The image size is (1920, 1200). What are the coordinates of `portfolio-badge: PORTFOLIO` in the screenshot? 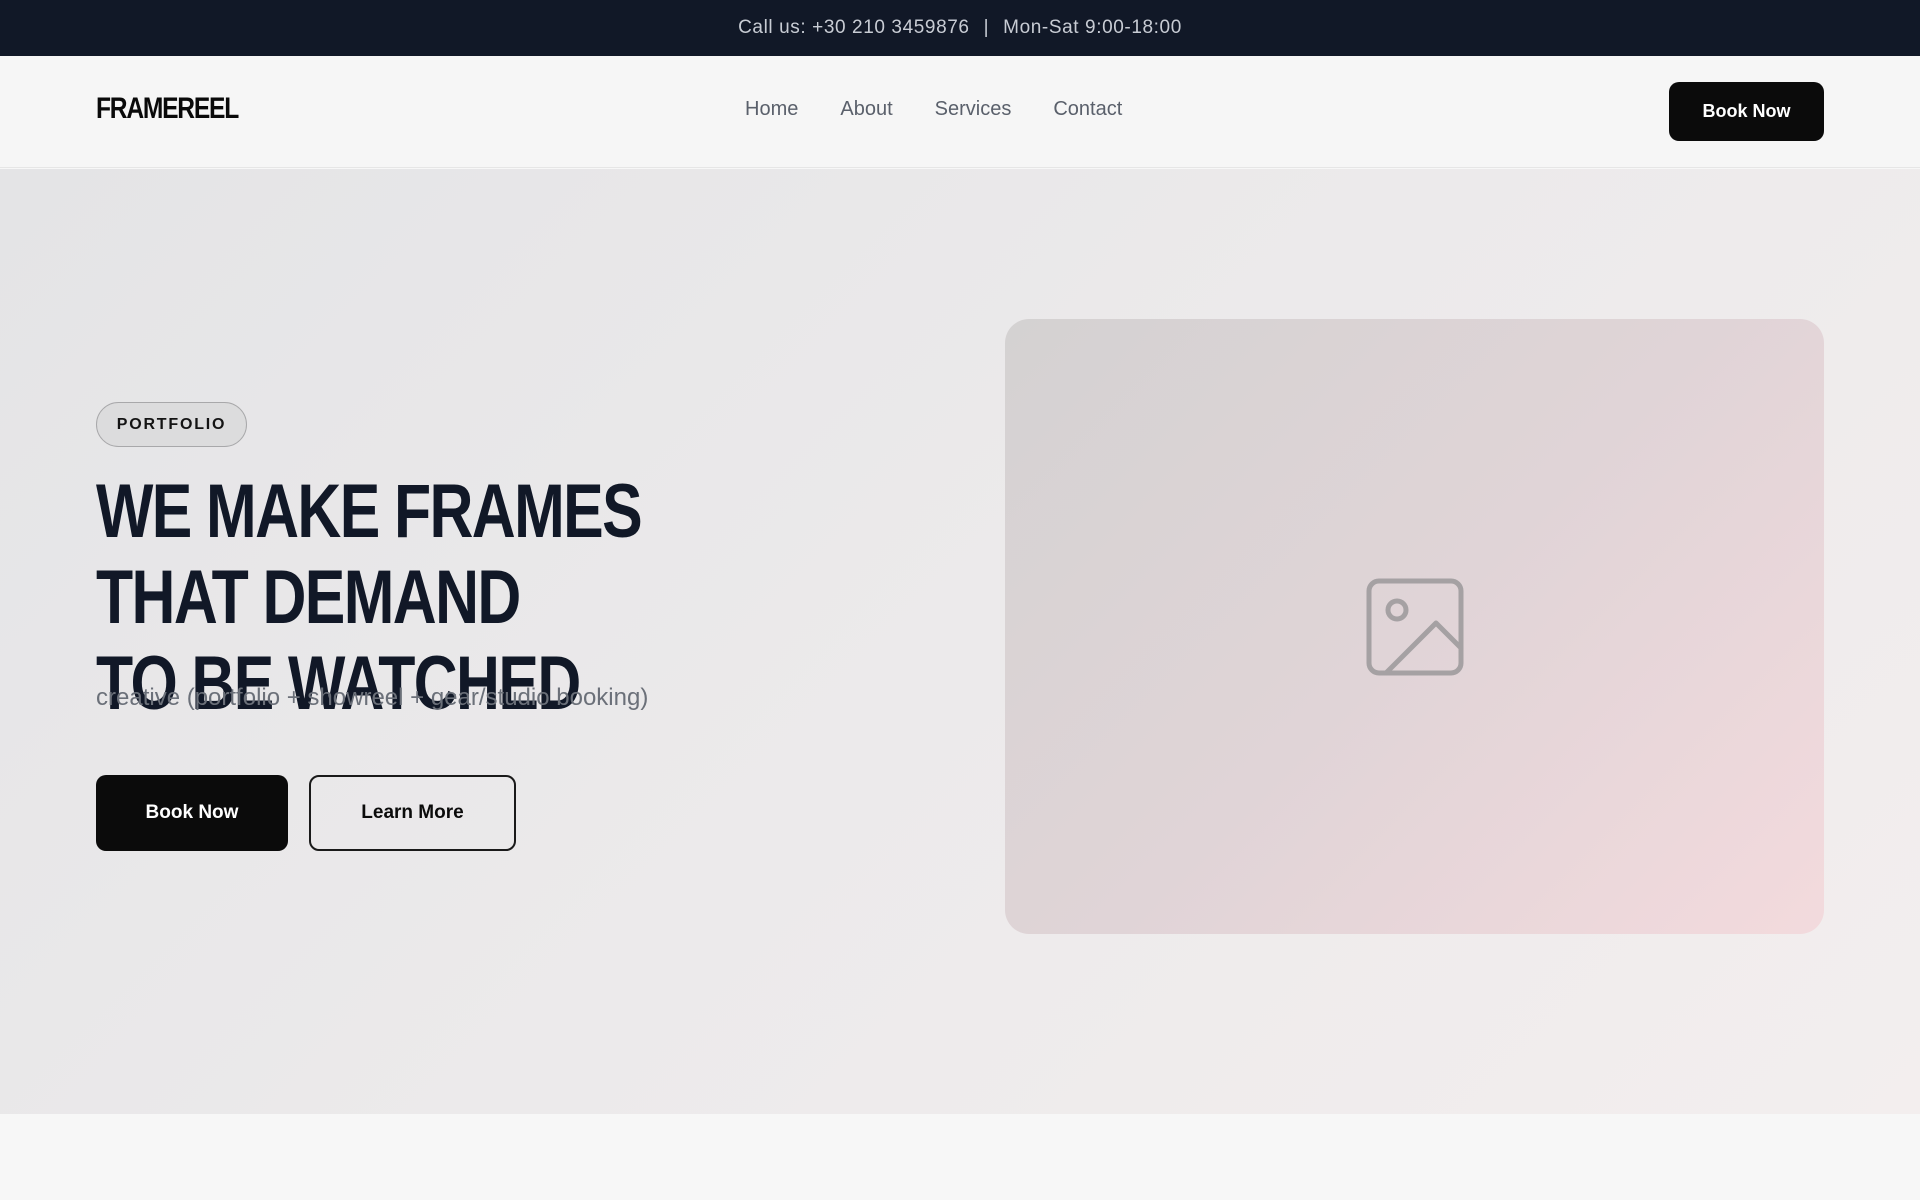 It's located at (171, 424).